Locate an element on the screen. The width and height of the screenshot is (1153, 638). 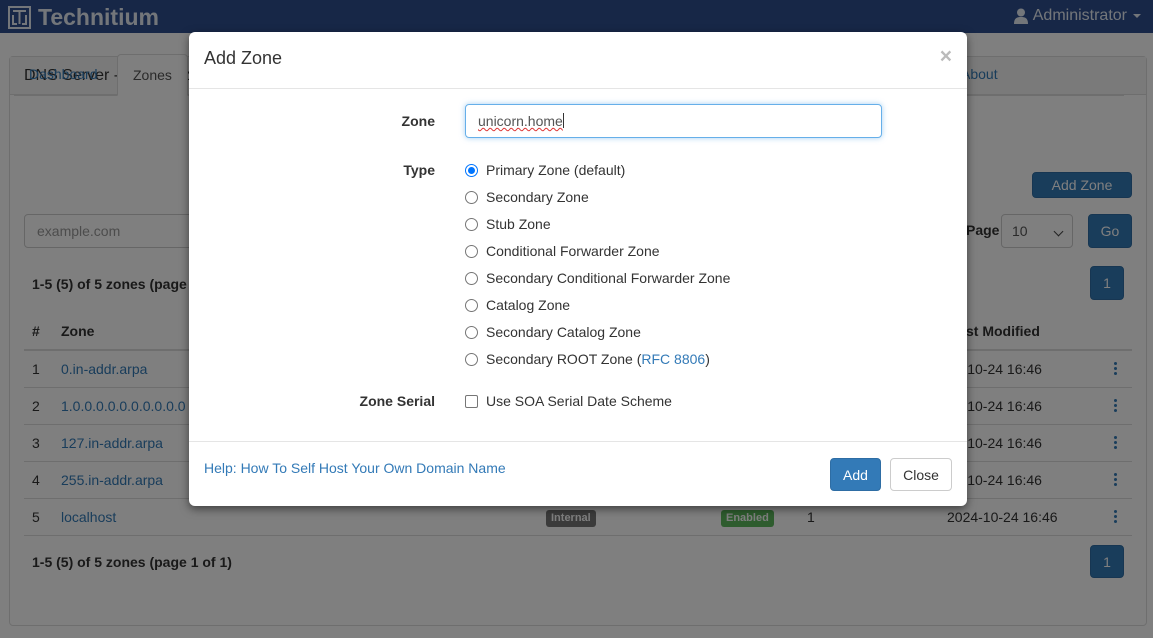
radio-label: Primary Zone (default) is located at coordinates (556, 170).